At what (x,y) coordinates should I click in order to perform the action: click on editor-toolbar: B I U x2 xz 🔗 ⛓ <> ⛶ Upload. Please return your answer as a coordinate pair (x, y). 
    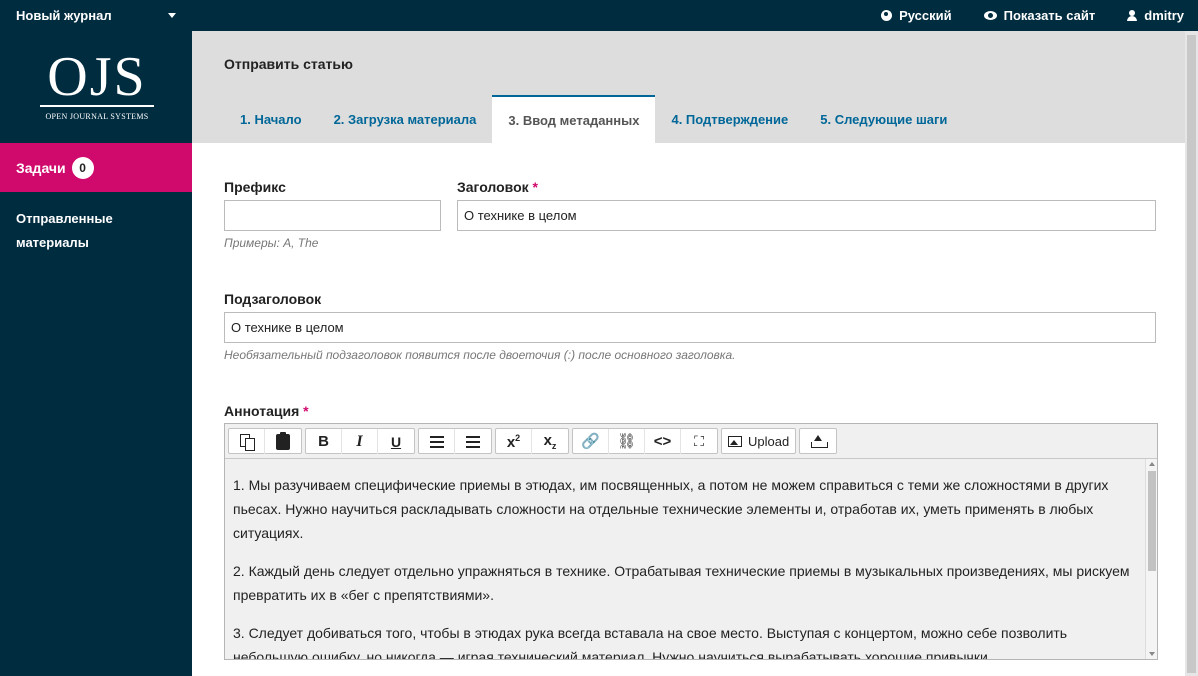
    Looking at the image, I should click on (691, 441).